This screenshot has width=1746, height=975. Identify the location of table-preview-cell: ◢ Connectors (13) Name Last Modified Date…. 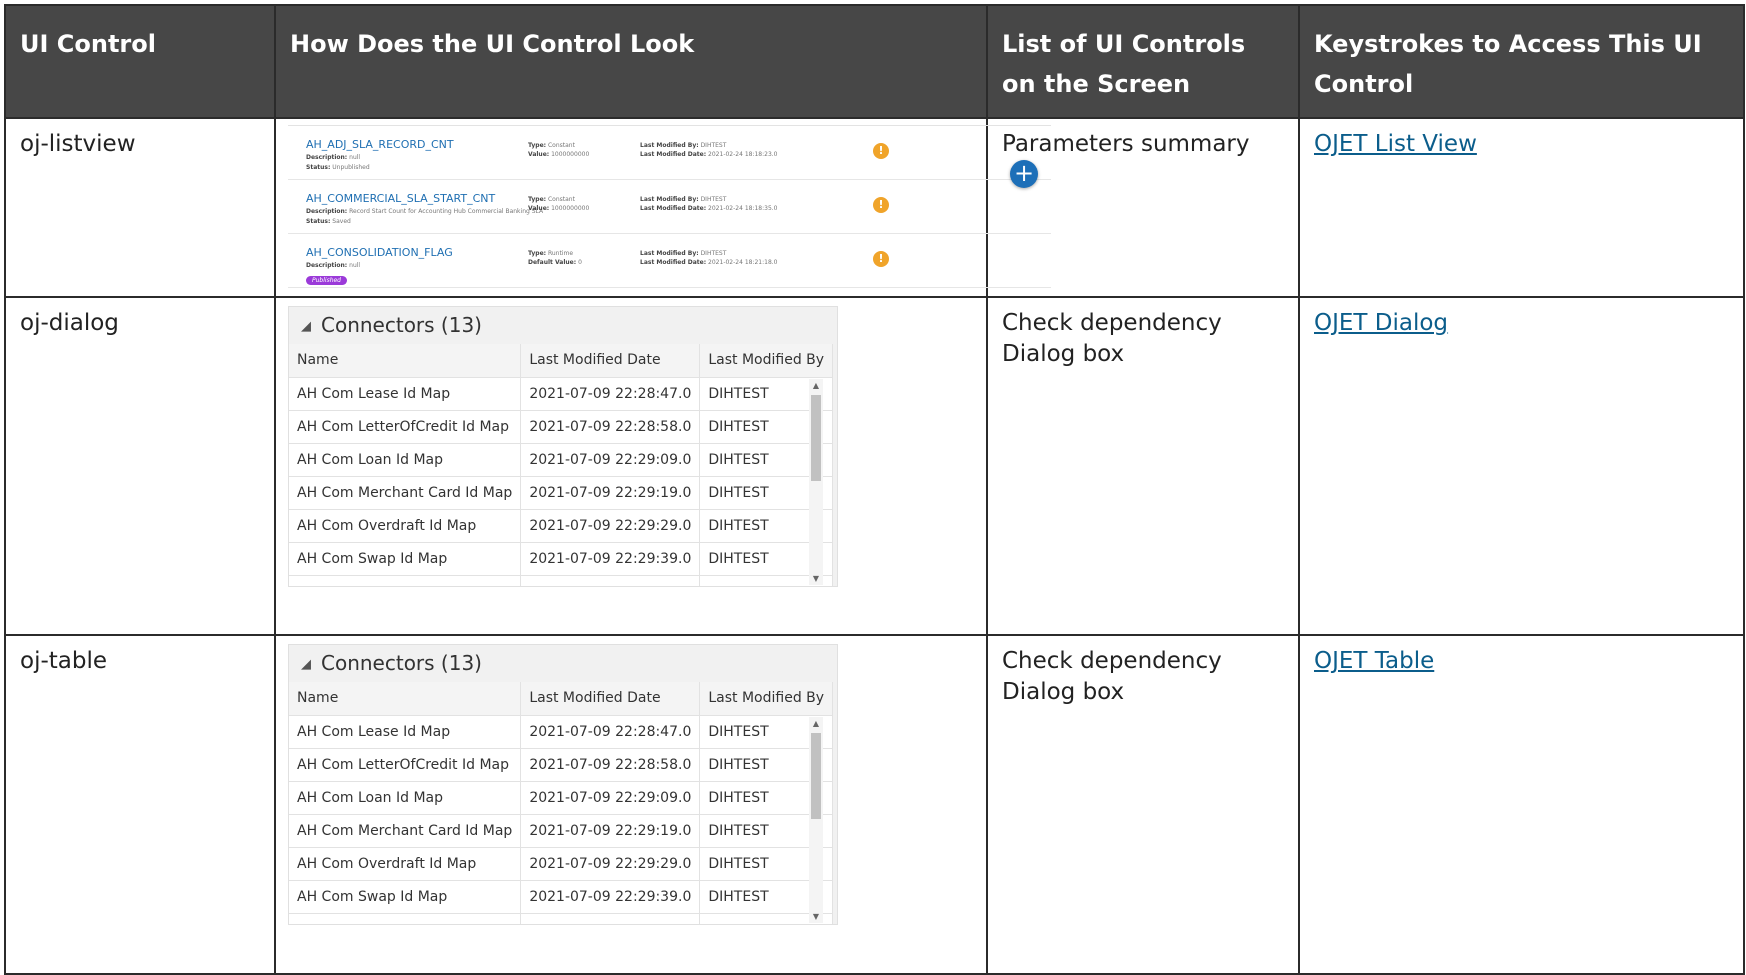
(631, 804).